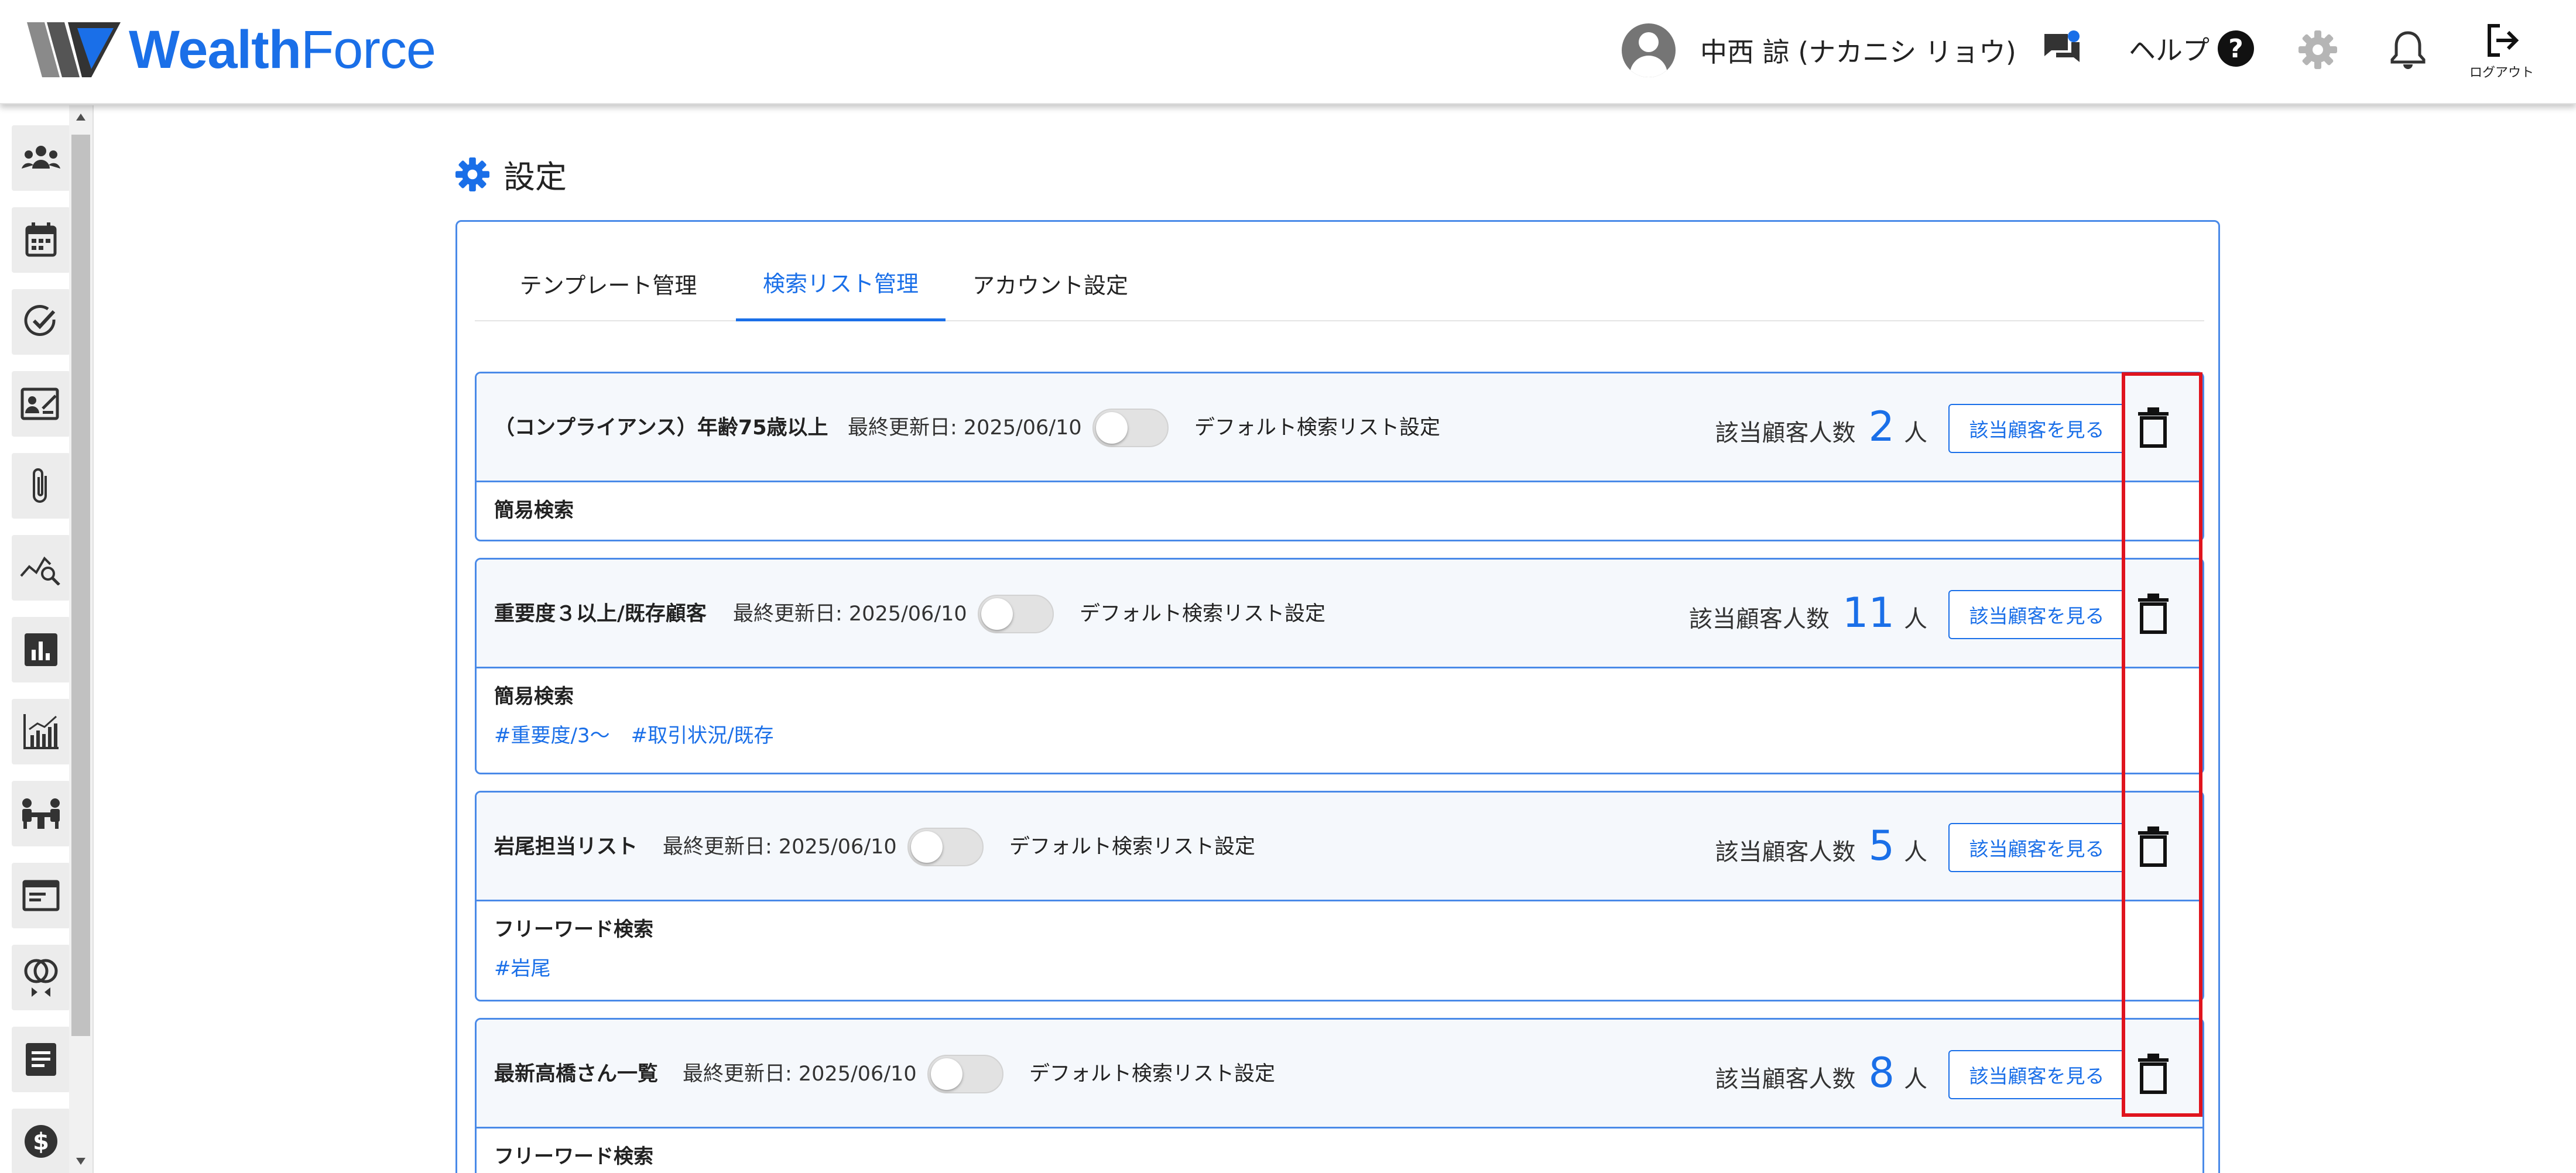 The height and width of the screenshot is (1173, 2576). I want to click on sidebar-item-attachments, so click(41, 486).